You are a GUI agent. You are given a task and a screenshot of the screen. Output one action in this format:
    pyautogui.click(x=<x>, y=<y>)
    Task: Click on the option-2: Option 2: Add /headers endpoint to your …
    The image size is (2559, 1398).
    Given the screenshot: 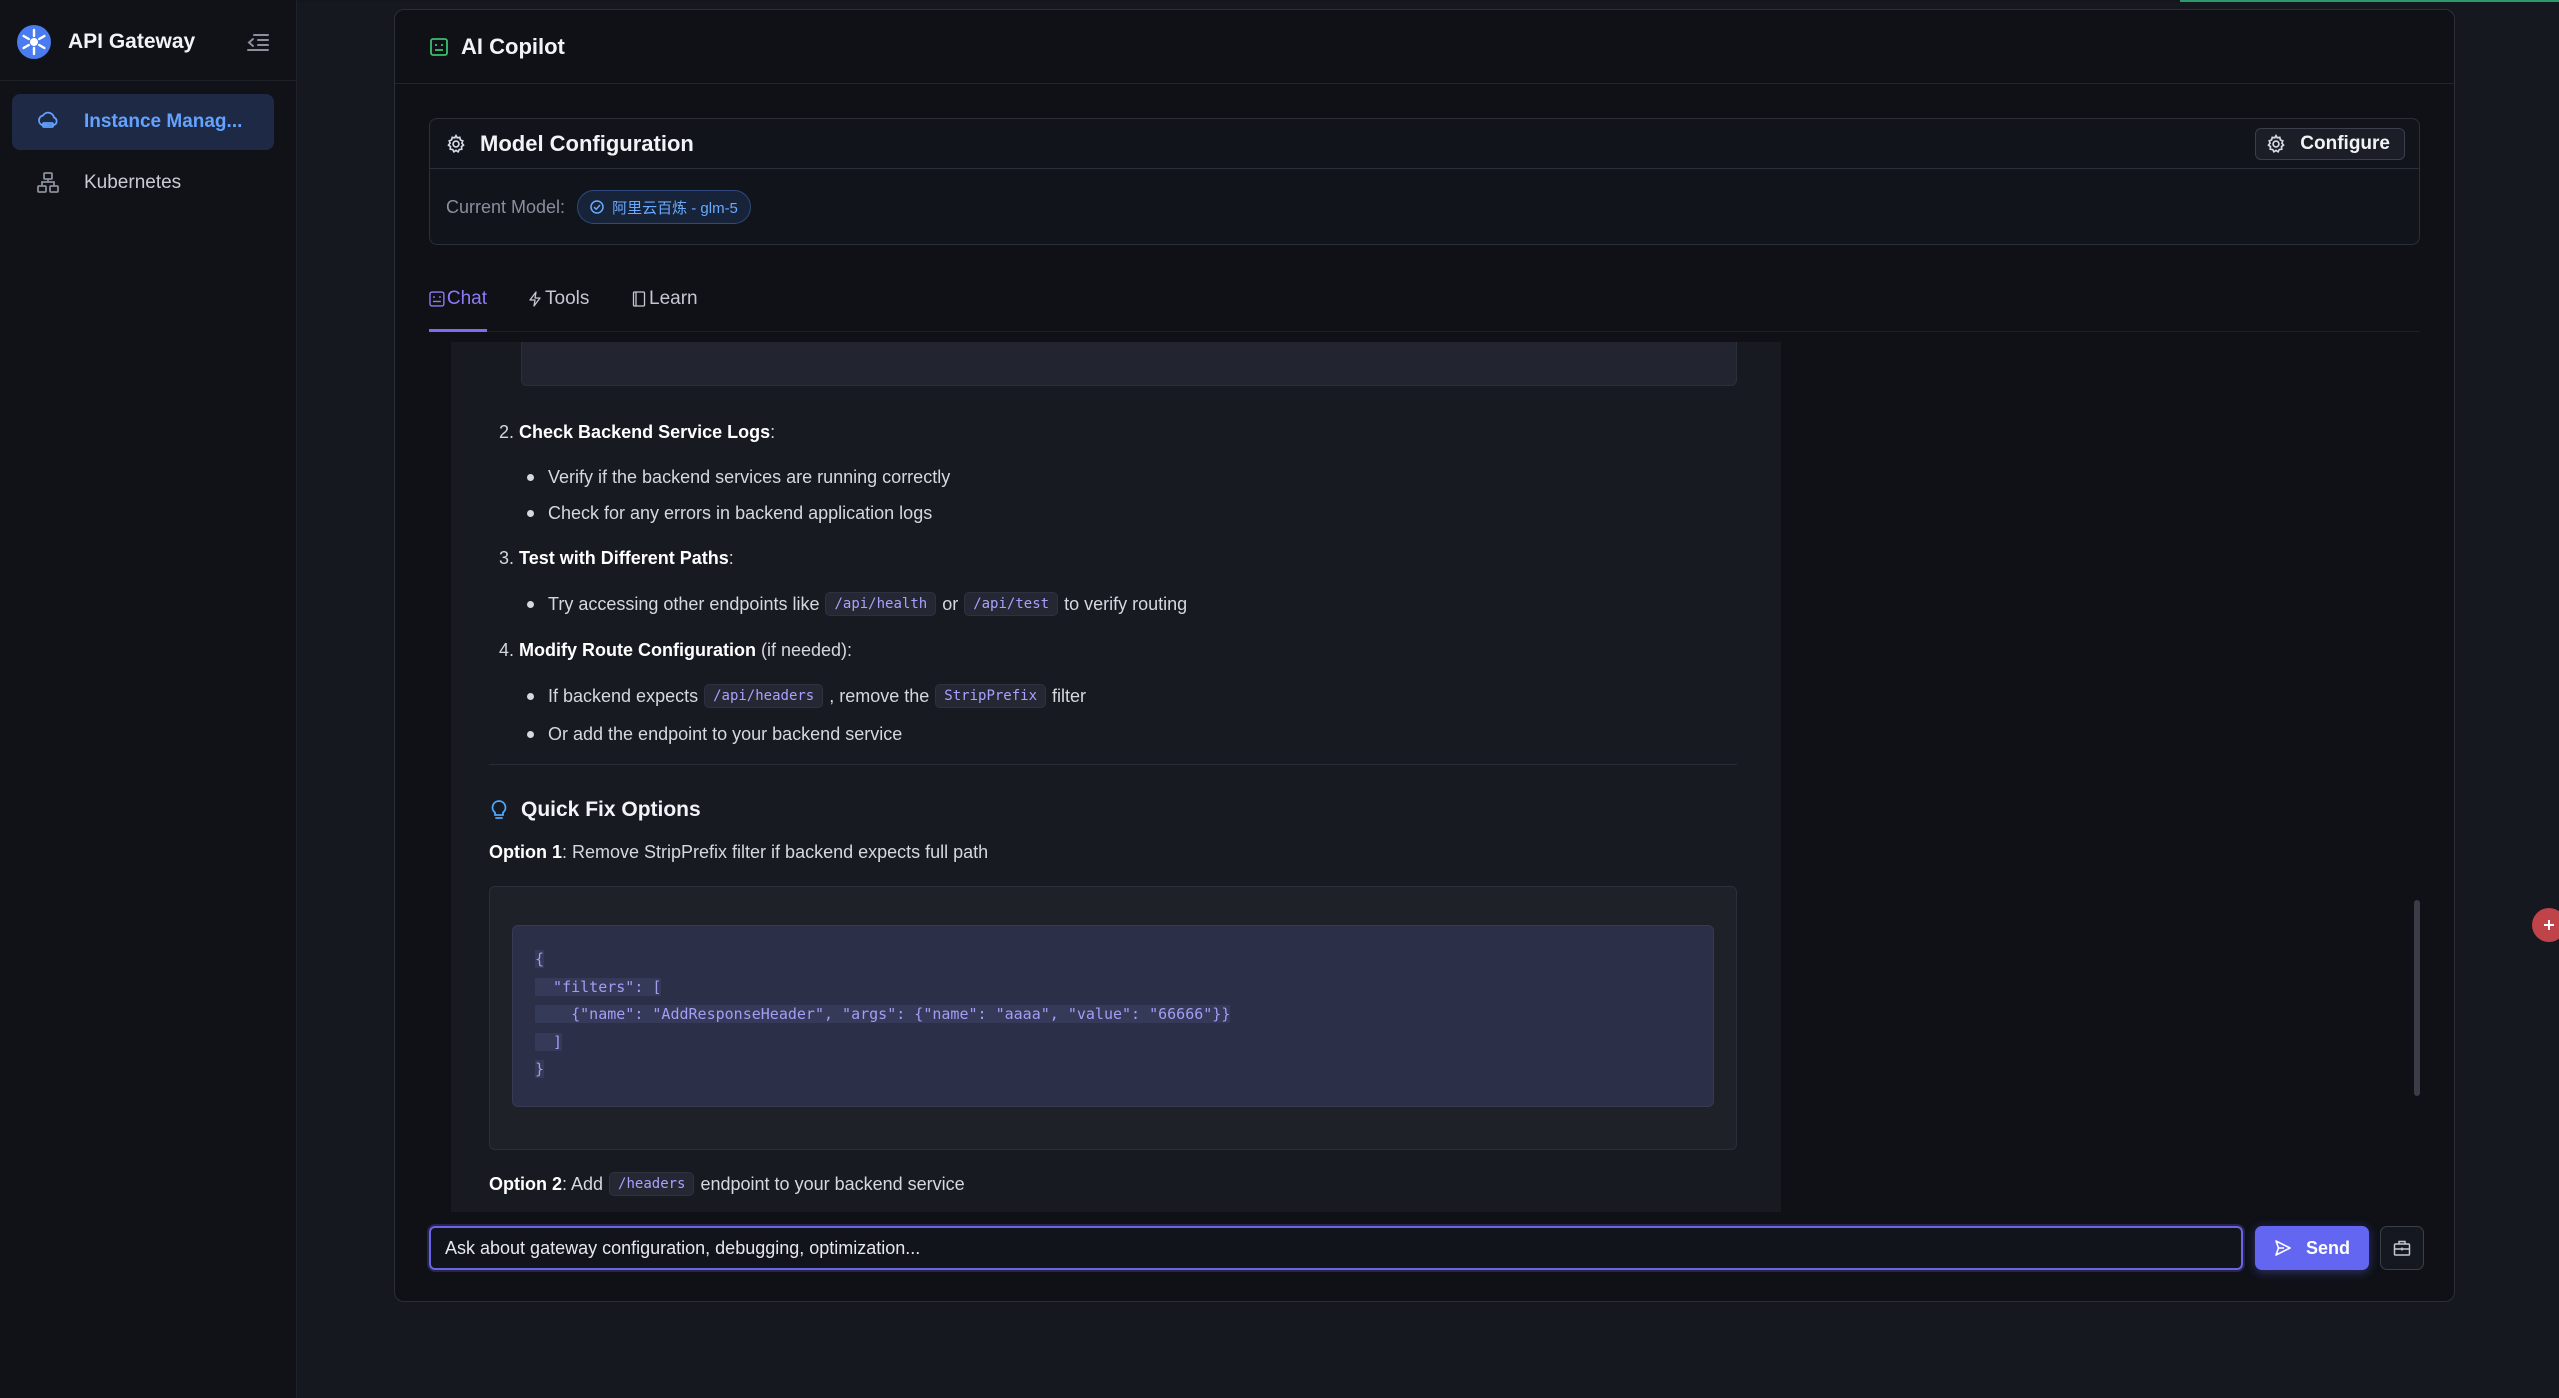 What is the action you would take?
    pyautogui.click(x=727, y=1184)
    